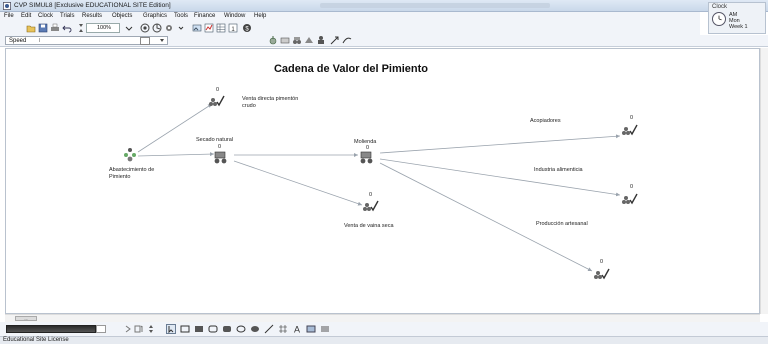 This screenshot has height=344, width=768. What do you see at coordinates (720, 7) in the screenshot?
I see `clock-title: Clock` at bounding box center [720, 7].